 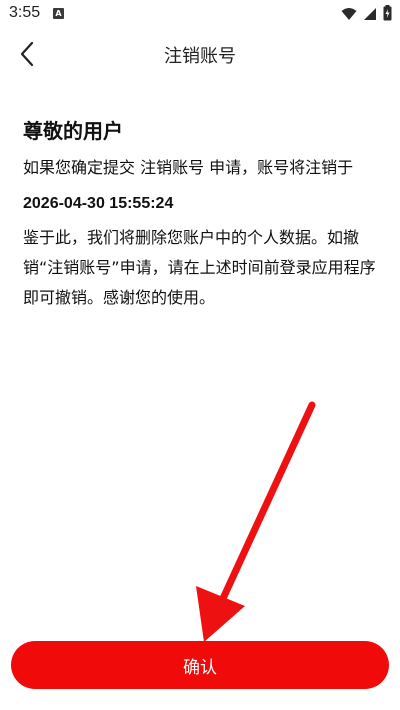 I want to click on battery-icon, so click(x=387, y=15).